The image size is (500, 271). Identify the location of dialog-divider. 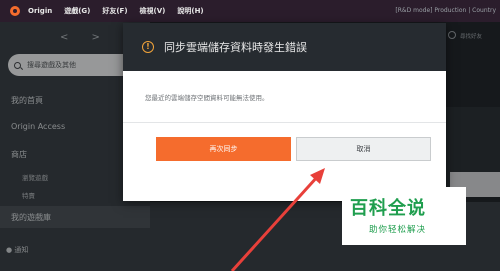
(284, 122).